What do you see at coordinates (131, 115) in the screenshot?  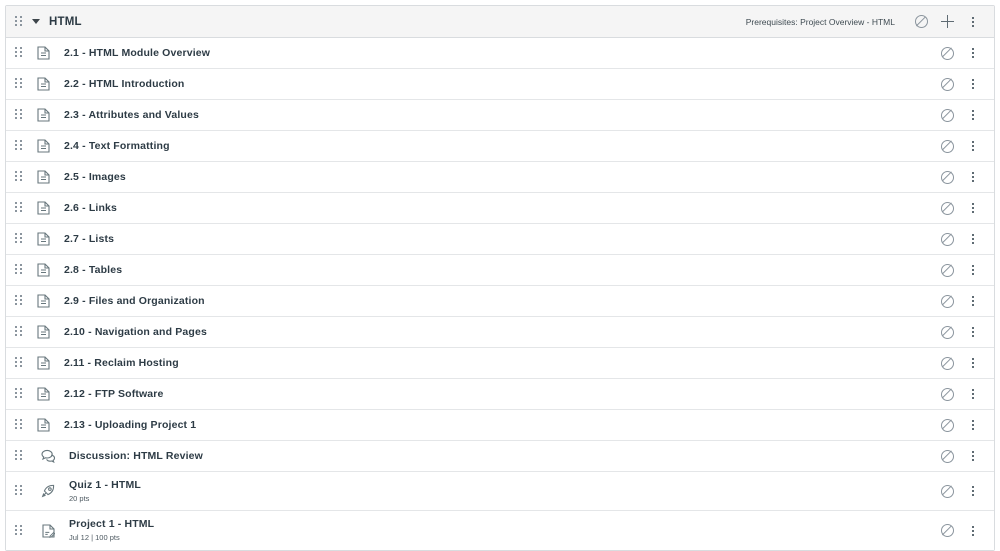 I see `item-title-link: 2.3 - Attributes and Values` at bounding box center [131, 115].